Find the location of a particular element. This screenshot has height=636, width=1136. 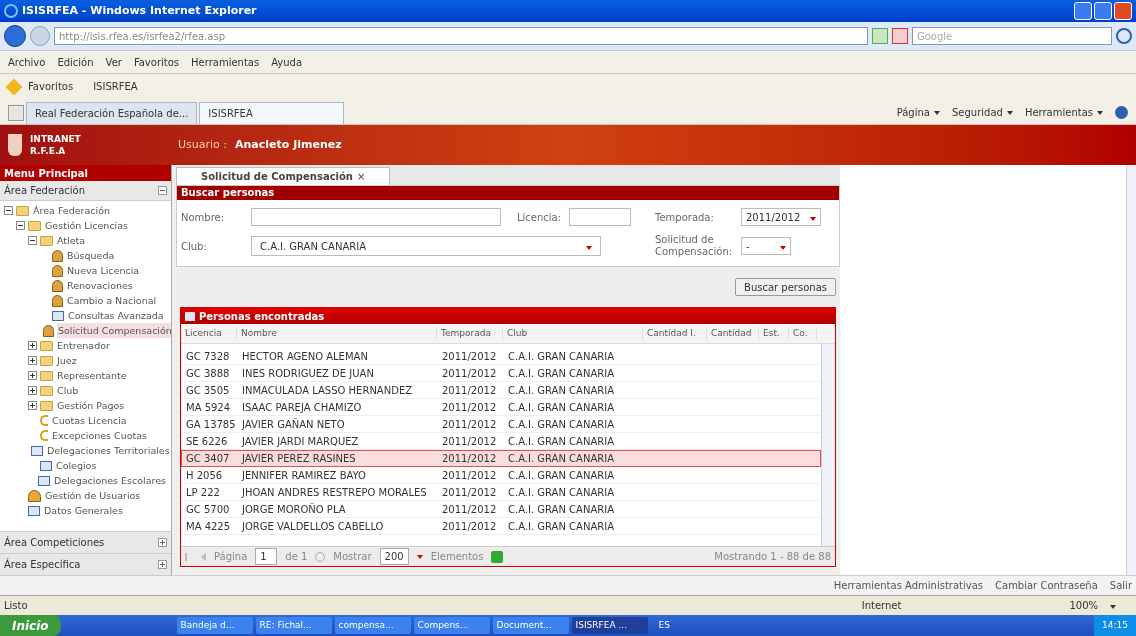

table-row: GC 5700 JORGE MOROÑO PLA 2011/2012 C.A.I. GRAN CANARIA is located at coordinates (501, 509).